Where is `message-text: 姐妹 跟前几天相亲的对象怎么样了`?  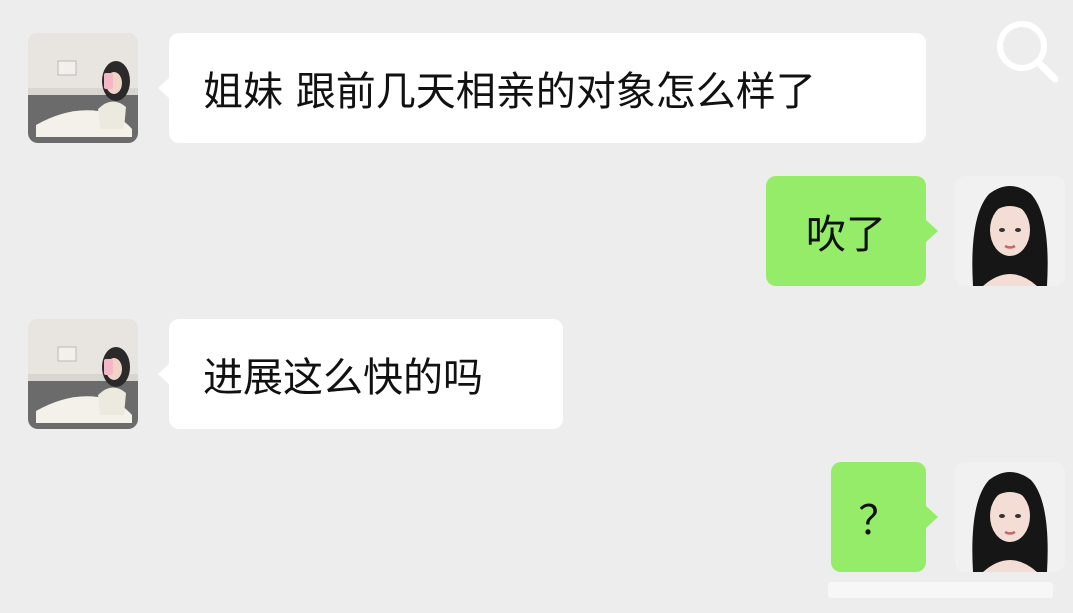 message-text: 姐妹 跟前几天相亲的对象怎么样了 is located at coordinates (509, 92).